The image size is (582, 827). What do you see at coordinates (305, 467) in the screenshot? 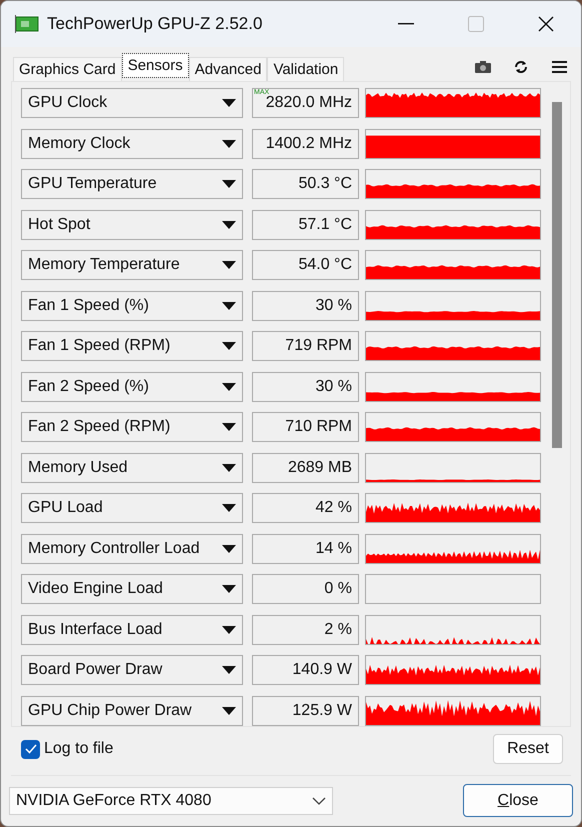
I see `sensor-value: 2689 MB` at bounding box center [305, 467].